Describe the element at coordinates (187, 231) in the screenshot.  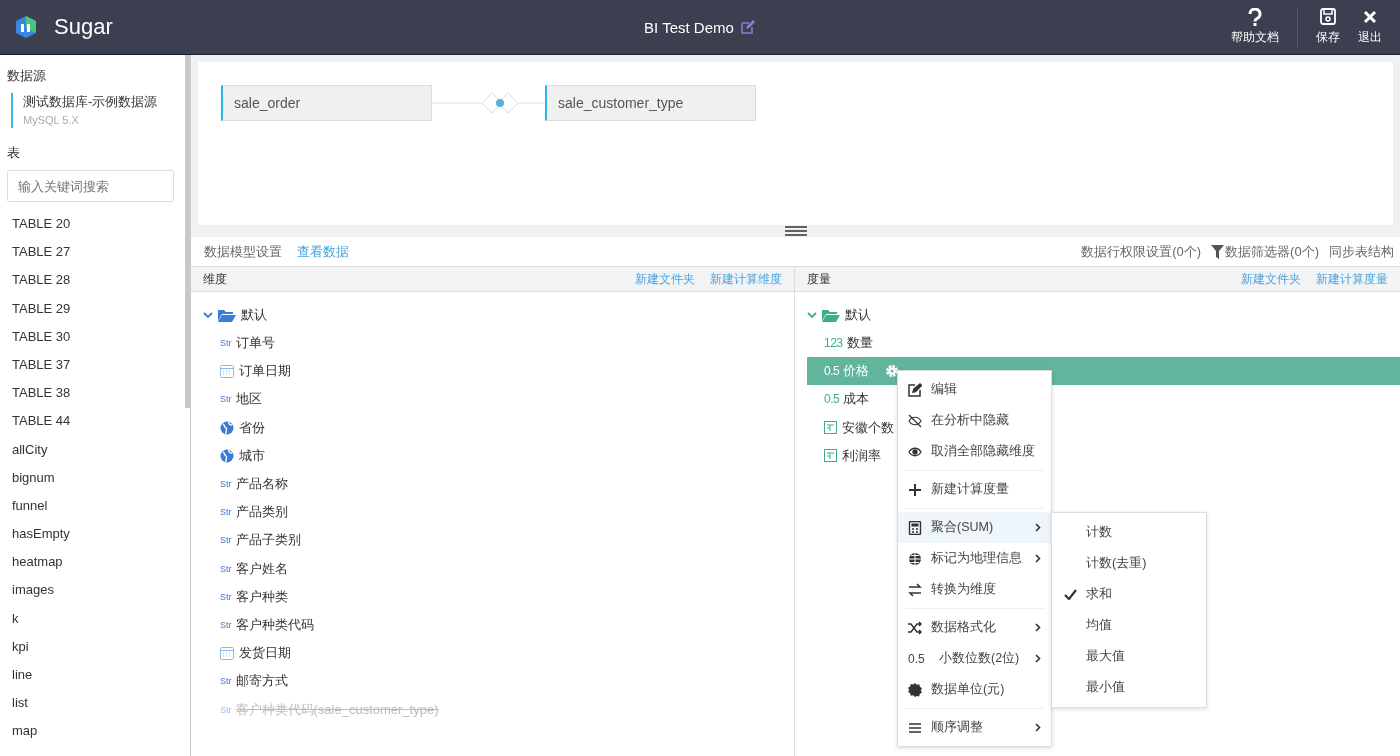
I see `scrollbar` at that location.